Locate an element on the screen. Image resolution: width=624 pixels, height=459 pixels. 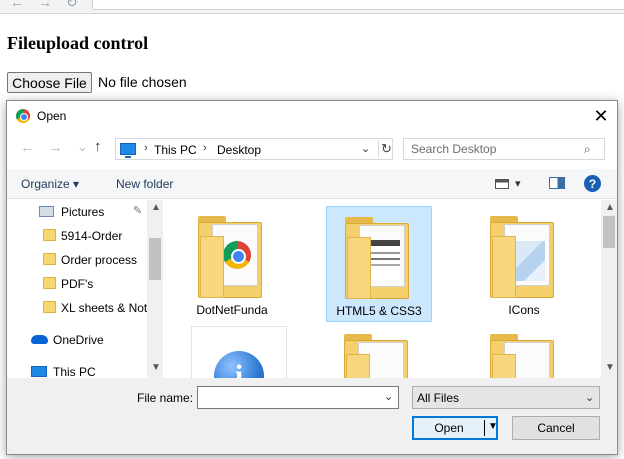
preview-pane-icon is located at coordinates (557, 183).